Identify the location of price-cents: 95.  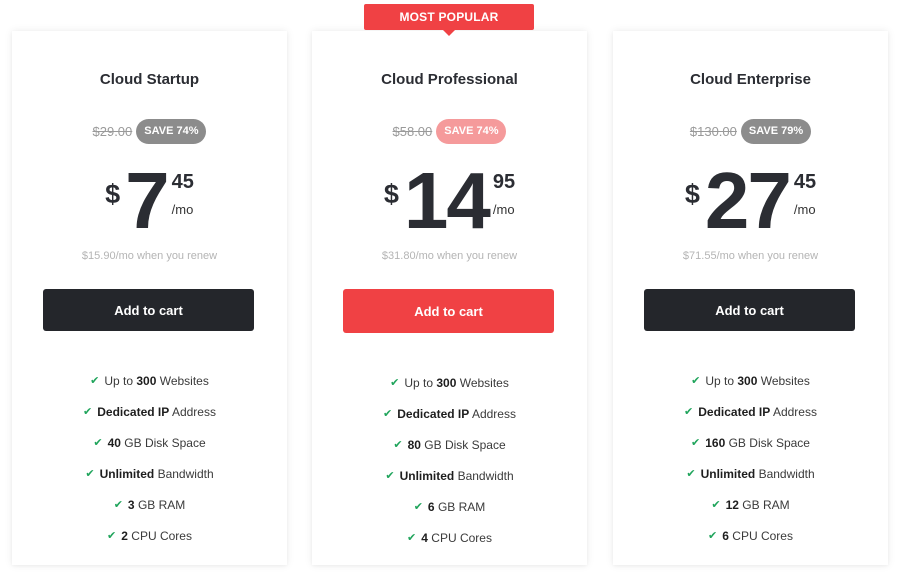
(504, 182).